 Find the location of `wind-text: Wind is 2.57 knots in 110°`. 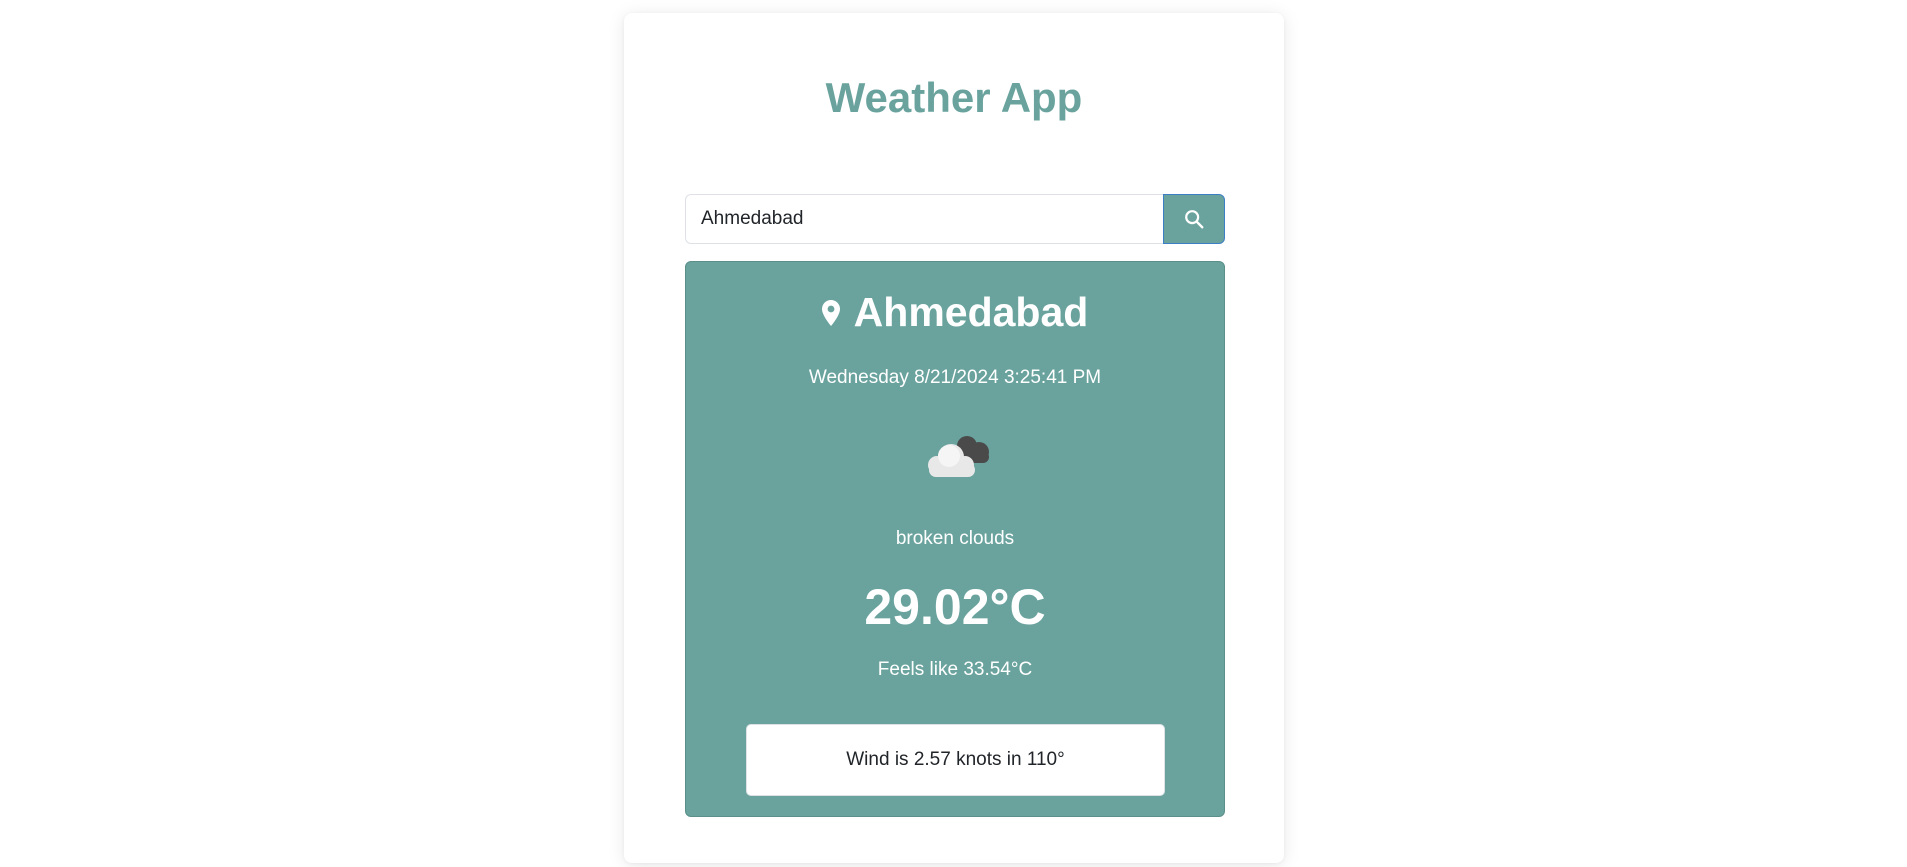

wind-text: Wind is 2.57 knots in 110° is located at coordinates (955, 759).